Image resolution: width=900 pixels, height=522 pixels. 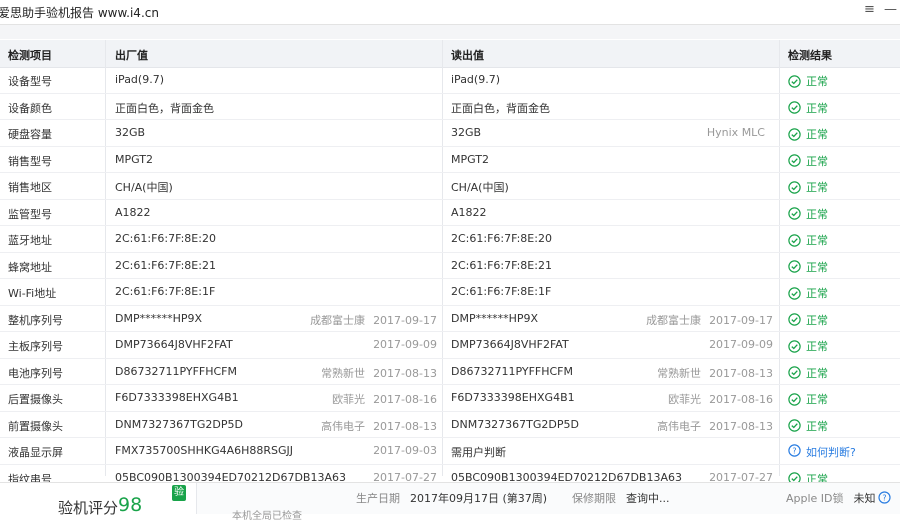 I want to click on appleid-label: Apple ID锁, so click(x=815, y=498).